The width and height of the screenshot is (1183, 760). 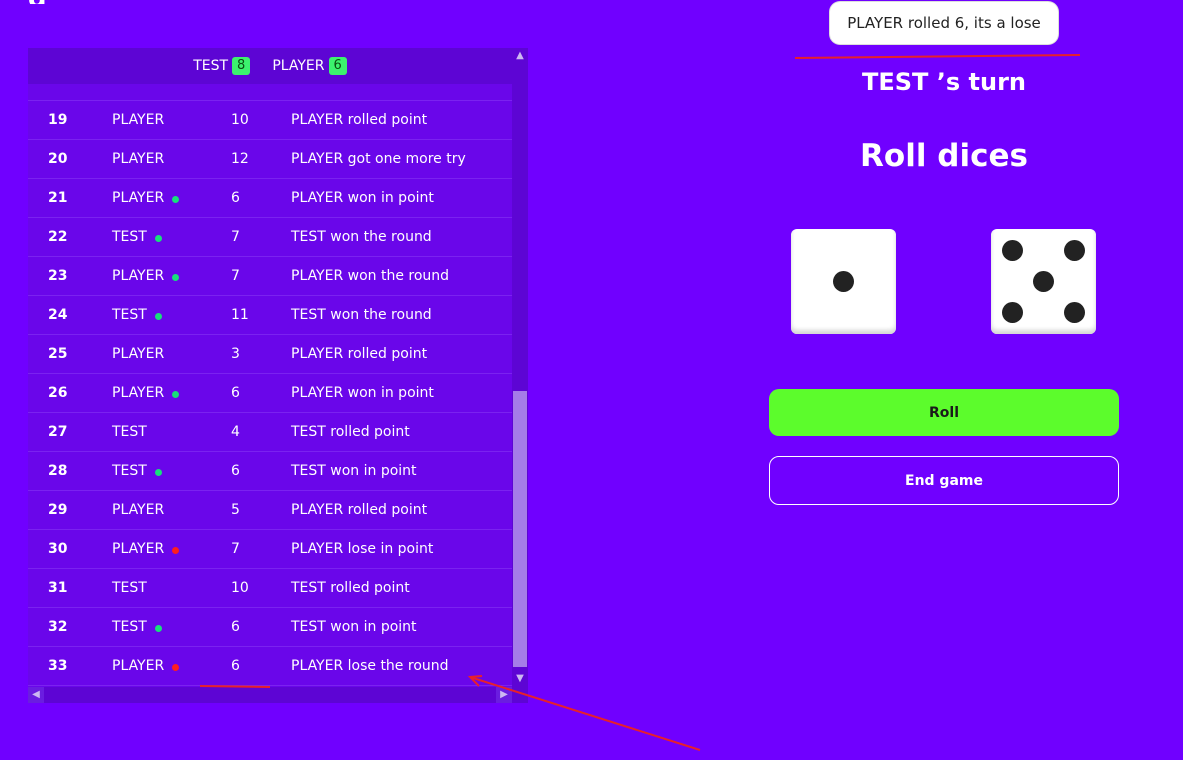 I want to click on scrollbar-thumb, so click(x=520, y=529).